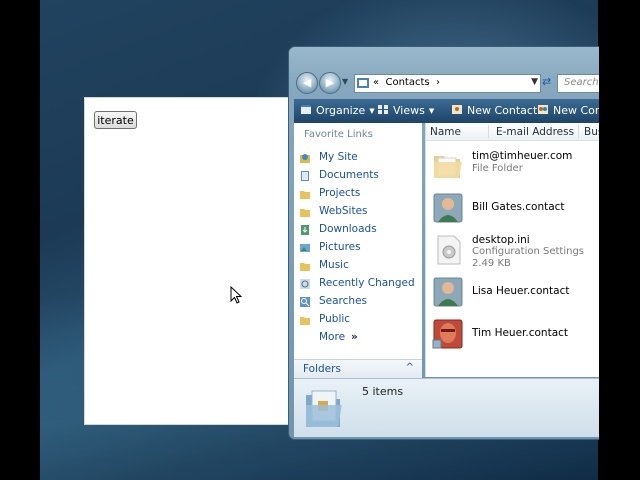 The image size is (640, 480). I want to click on refresh-icon: ⇄, so click(549, 83).